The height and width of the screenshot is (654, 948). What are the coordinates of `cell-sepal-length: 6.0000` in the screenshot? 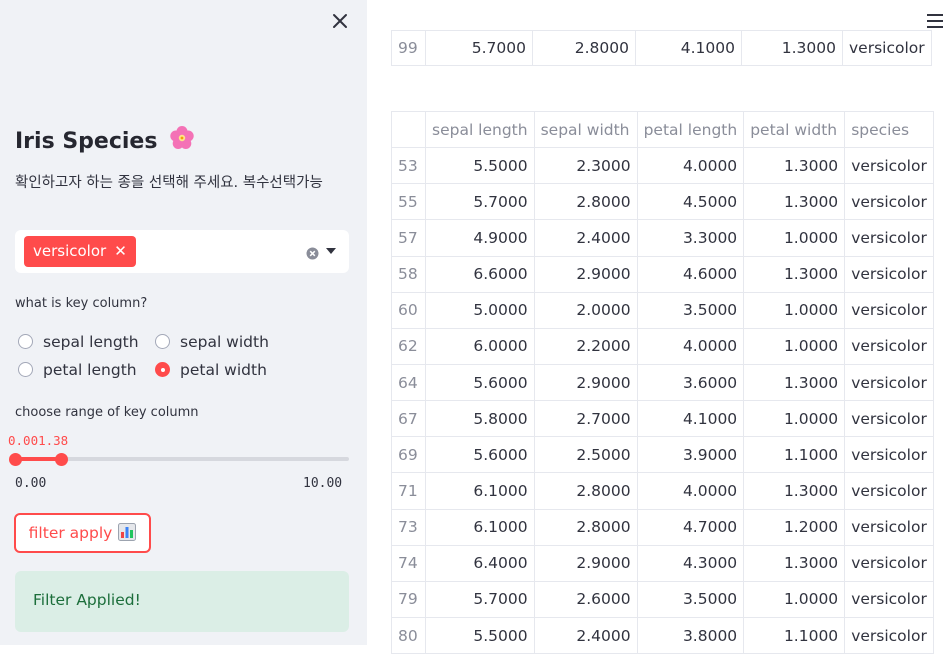 It's located at (480, 346).